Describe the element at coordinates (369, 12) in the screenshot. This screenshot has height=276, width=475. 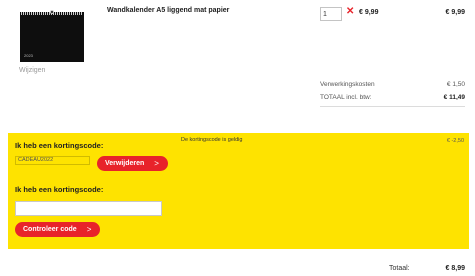
I see `unit-price: € 9,99` at that location.